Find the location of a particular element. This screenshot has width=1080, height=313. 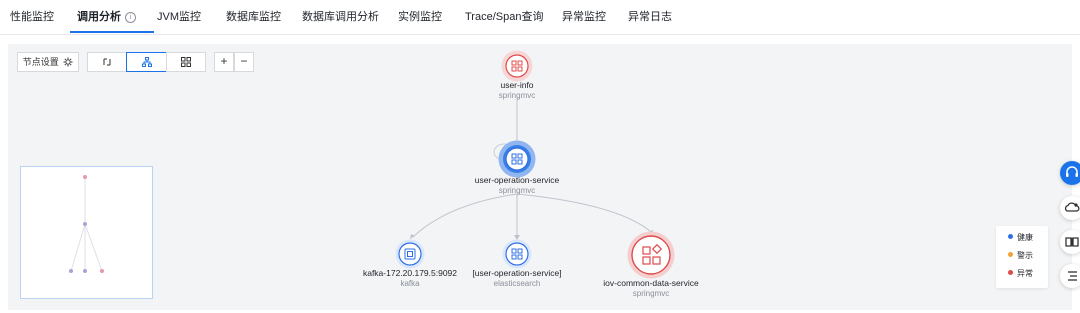

node-user-info-type: springmvc is located at coordinates (517, 95).